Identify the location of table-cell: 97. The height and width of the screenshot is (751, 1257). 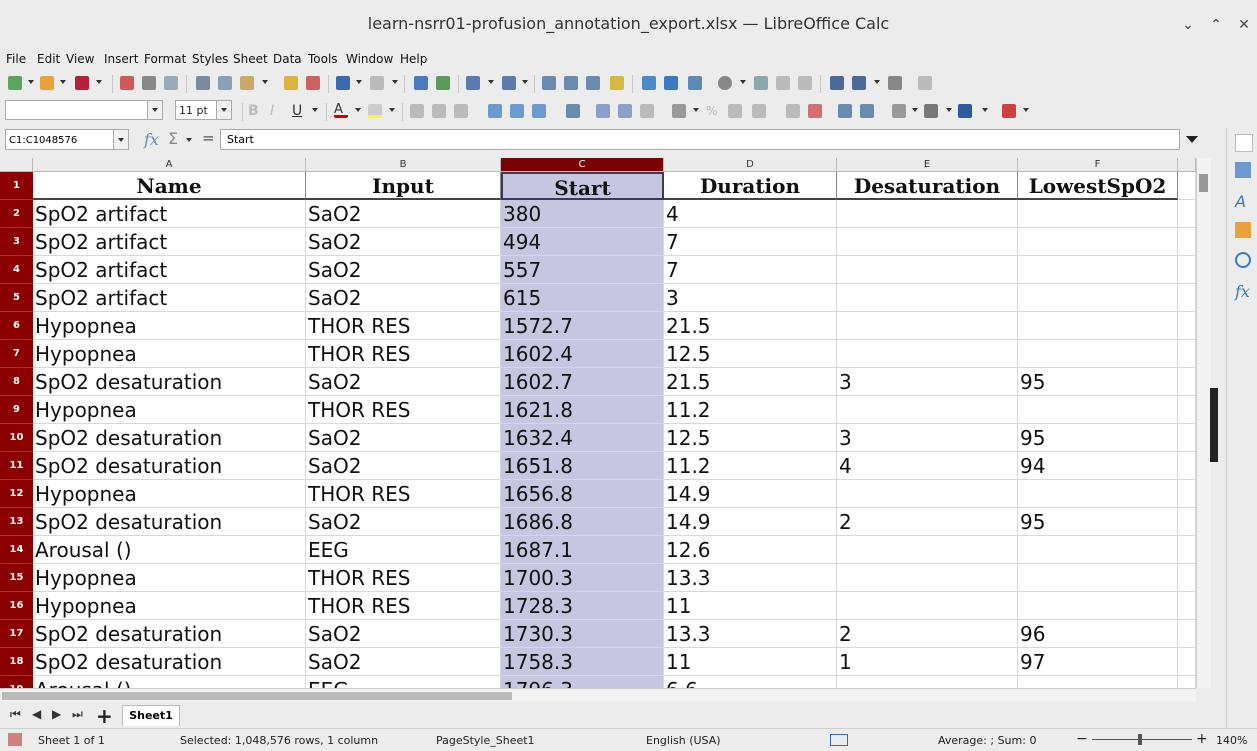
(1098, 662).